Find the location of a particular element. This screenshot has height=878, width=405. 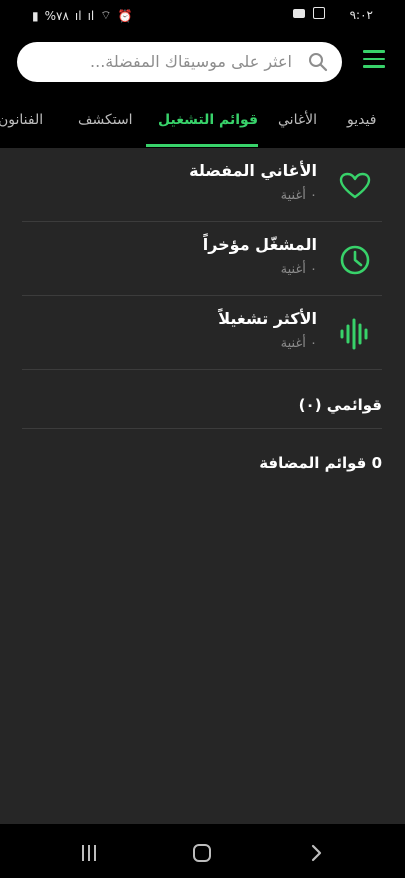

list-item-title: الأكثر تشغيلاً is located at coordinates (267, 318).